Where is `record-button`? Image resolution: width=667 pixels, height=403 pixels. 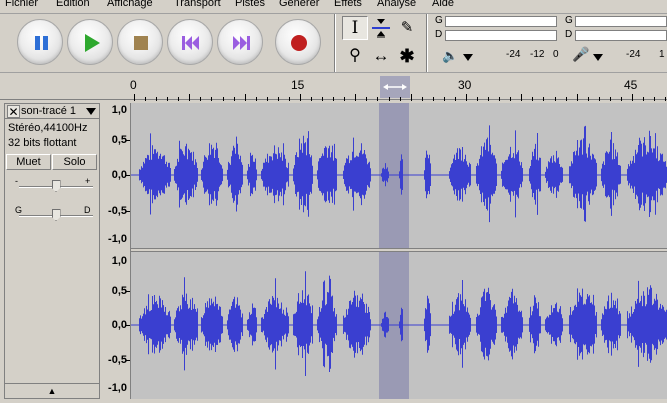 record-button is located at coordinates (298, 42).